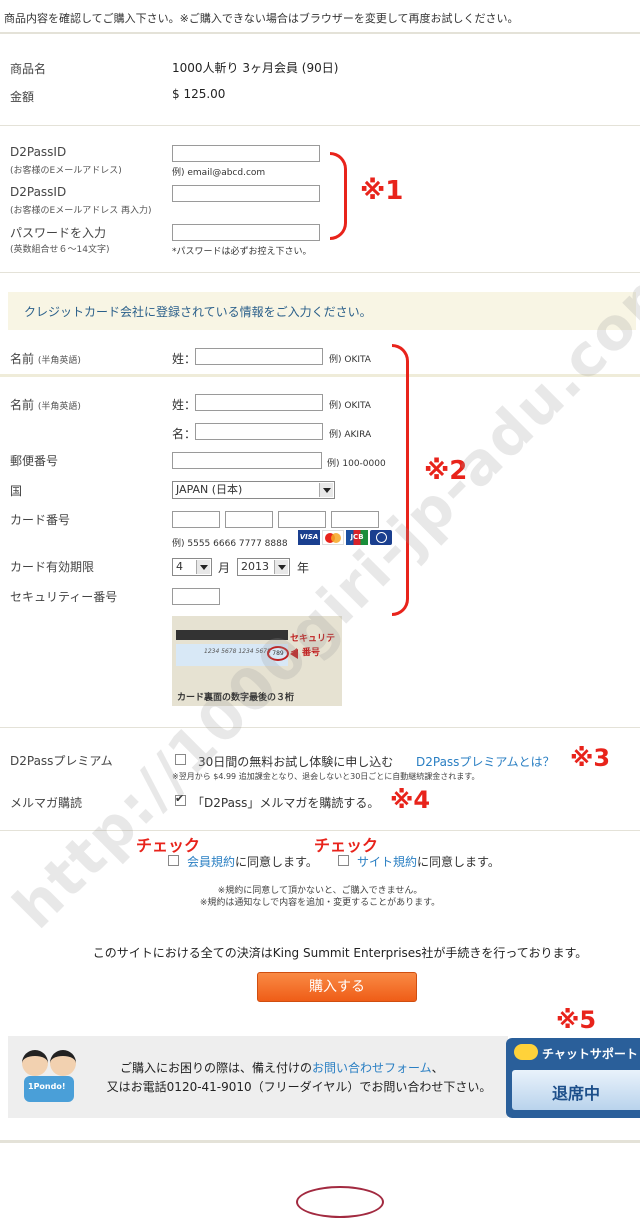 The height and width of the screenshot is (1218, 640). I want to click on cvv-input, so click(196, 596).